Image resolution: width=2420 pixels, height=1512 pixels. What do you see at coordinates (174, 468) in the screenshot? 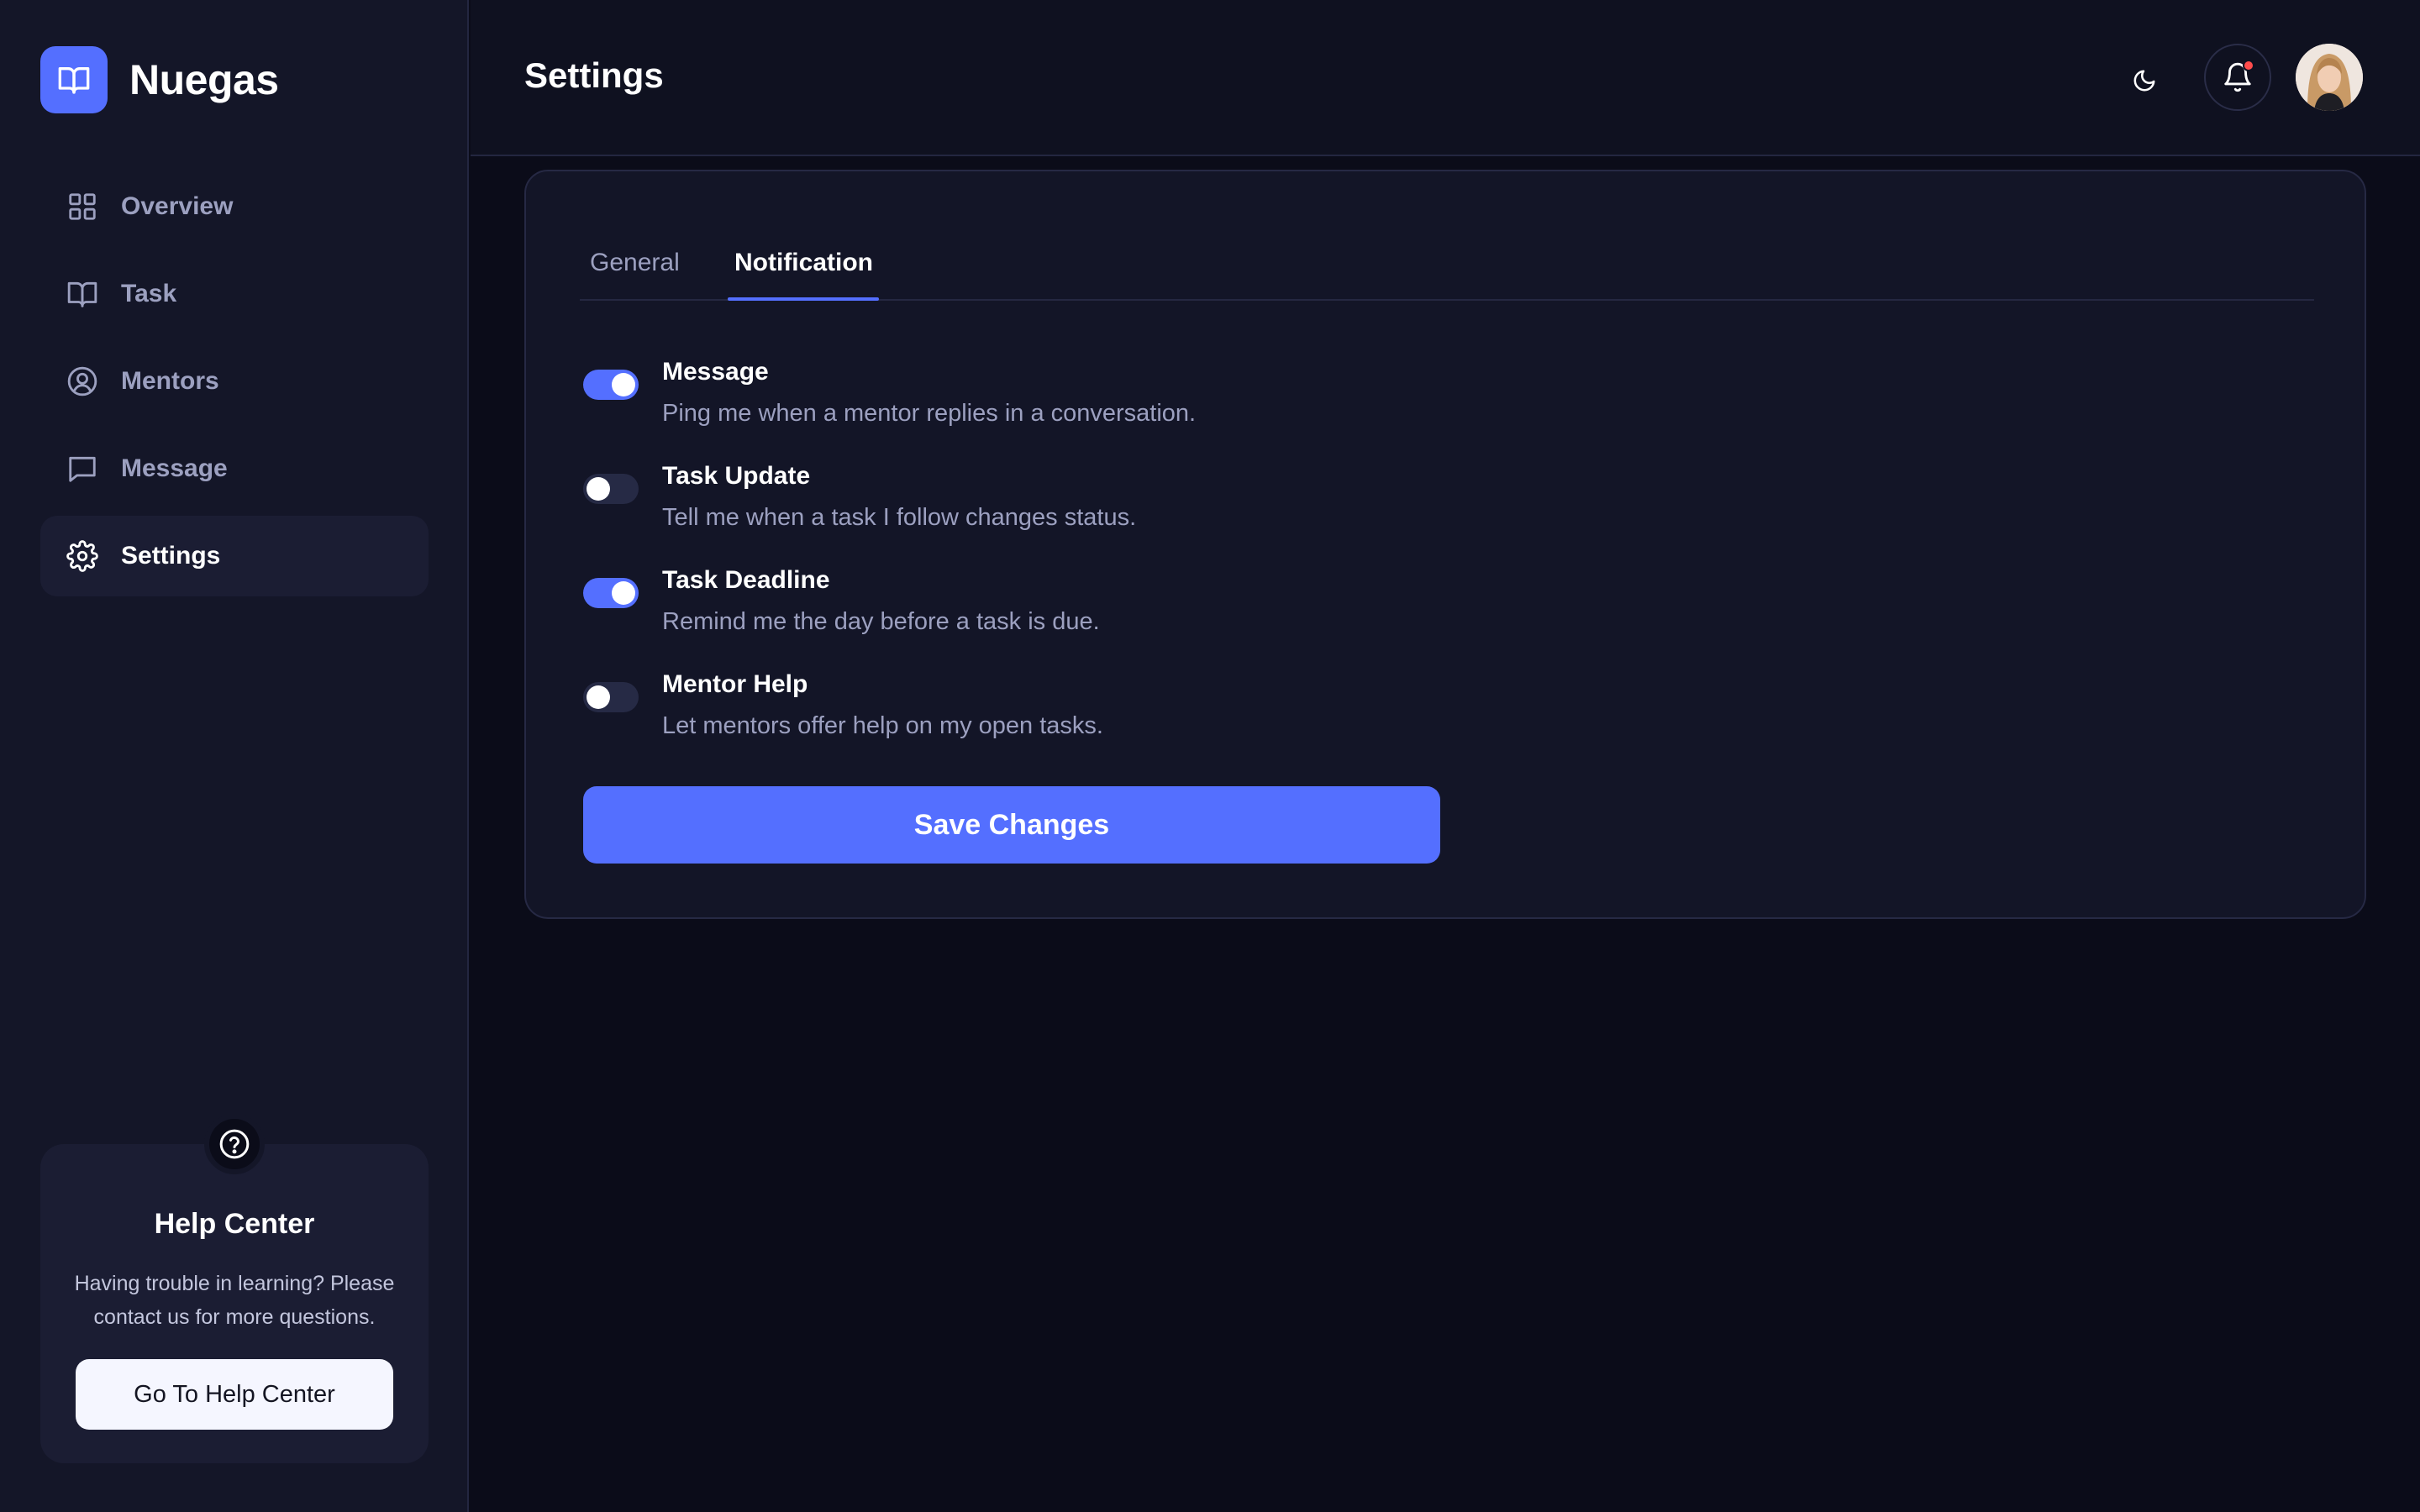
I see `sidebar-item-label: Message` at bounding box center [174, 468].